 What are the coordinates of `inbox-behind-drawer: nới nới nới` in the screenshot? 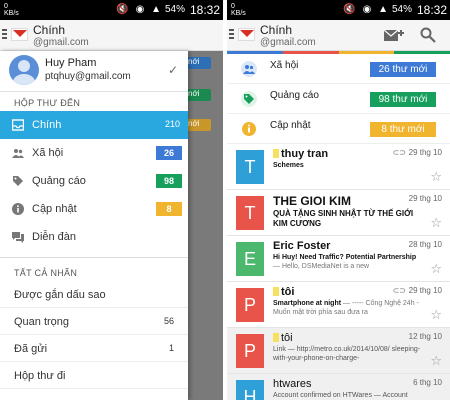 It's located at (204, 225).